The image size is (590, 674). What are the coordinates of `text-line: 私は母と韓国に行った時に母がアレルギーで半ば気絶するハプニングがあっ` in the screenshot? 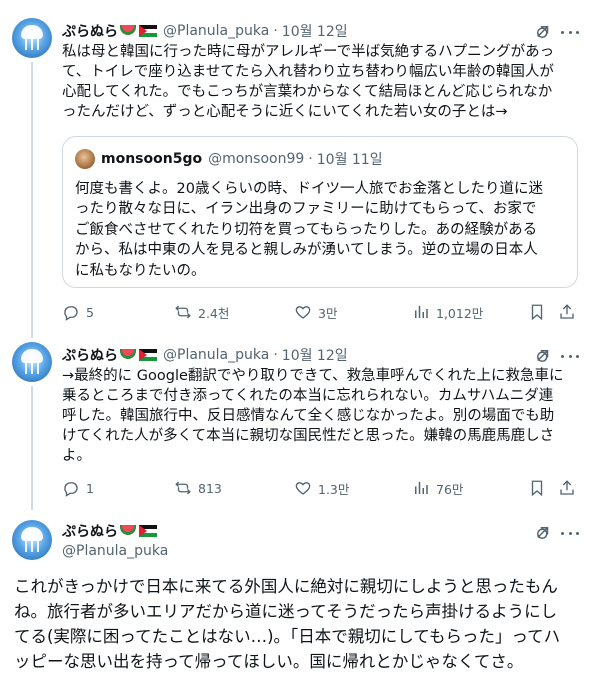 It's located at (308, 52).